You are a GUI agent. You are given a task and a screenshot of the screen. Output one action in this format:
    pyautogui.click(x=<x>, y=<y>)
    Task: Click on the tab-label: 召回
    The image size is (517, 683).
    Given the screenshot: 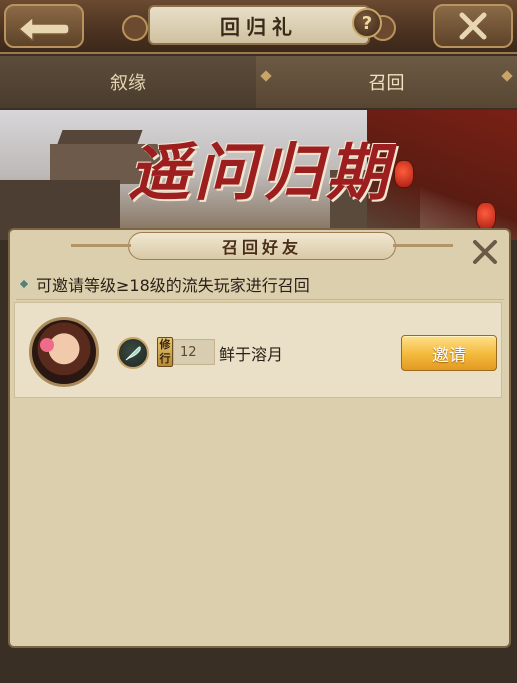 What is the action you would take?
    pyautogui.click(x=386, y=83)
    